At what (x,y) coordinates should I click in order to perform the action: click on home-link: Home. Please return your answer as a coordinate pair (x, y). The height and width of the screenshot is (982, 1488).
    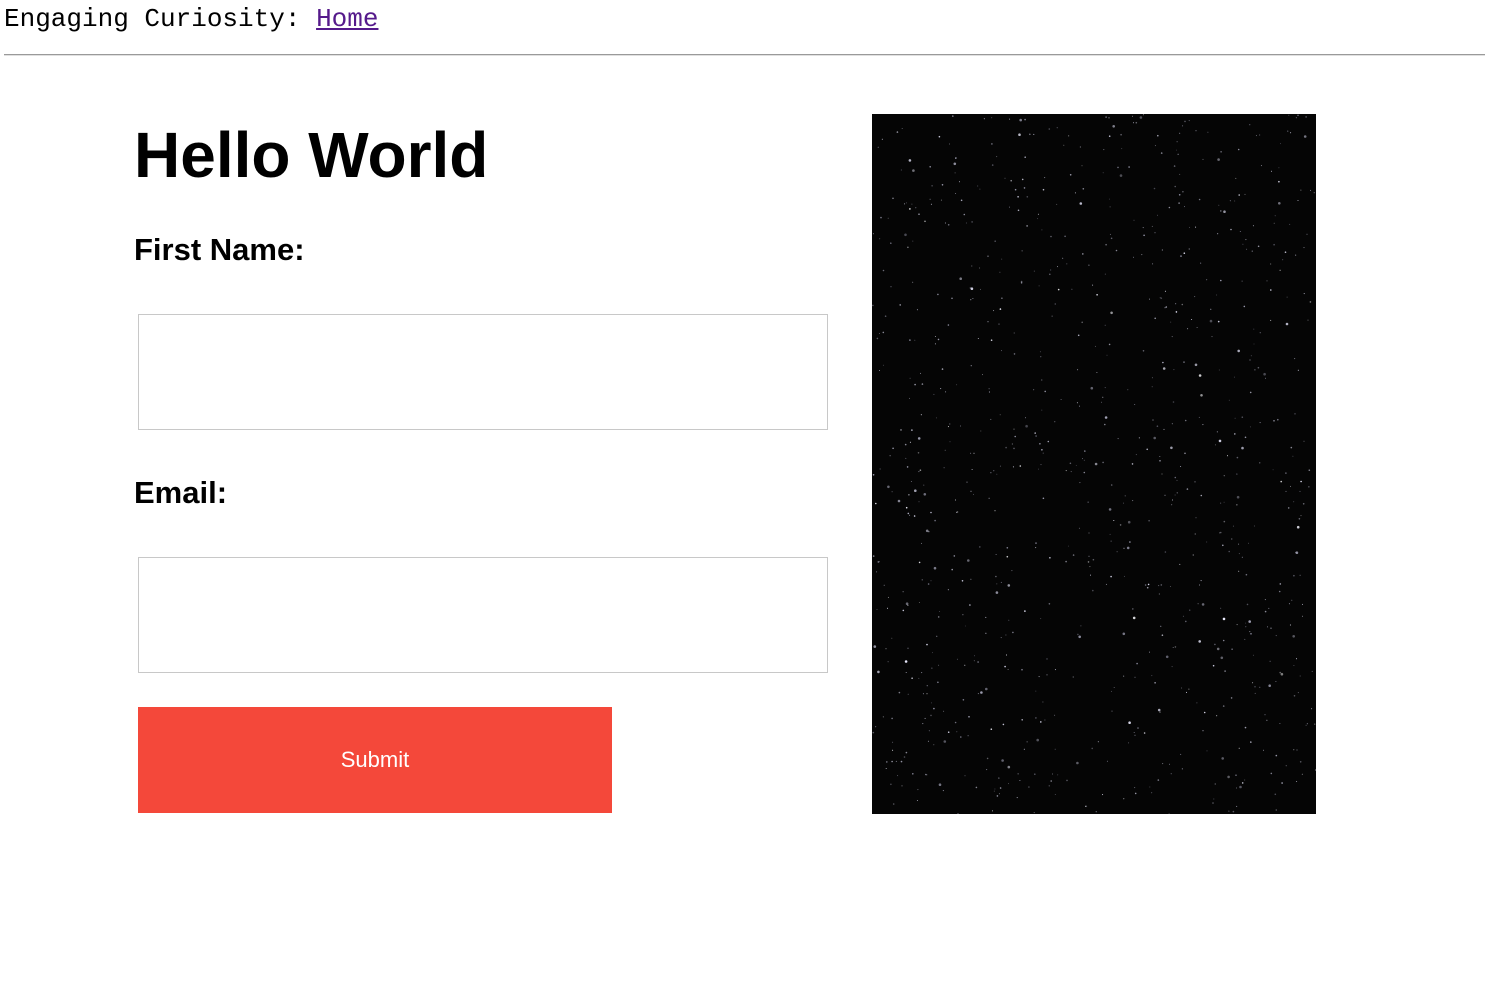
    Looking at the image, I should click on (347, 19).